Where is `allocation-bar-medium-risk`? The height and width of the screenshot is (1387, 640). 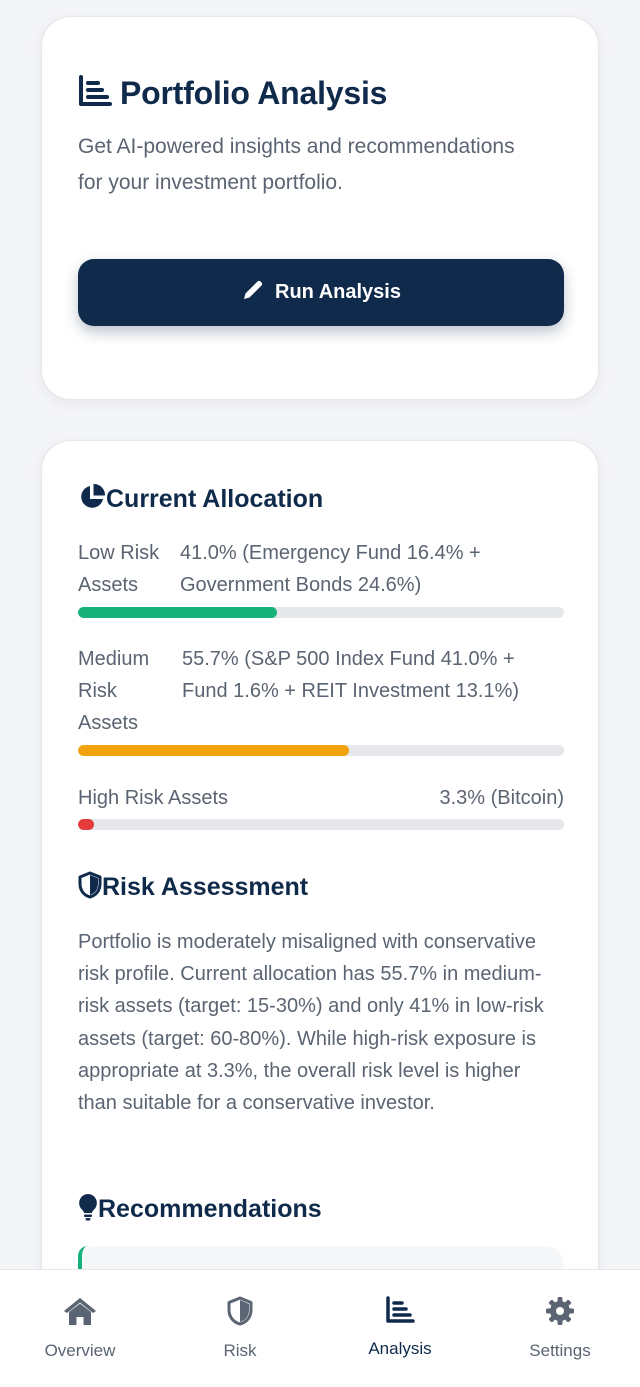 allocation-bar-medium-risk is located at coordinates (321, 750).